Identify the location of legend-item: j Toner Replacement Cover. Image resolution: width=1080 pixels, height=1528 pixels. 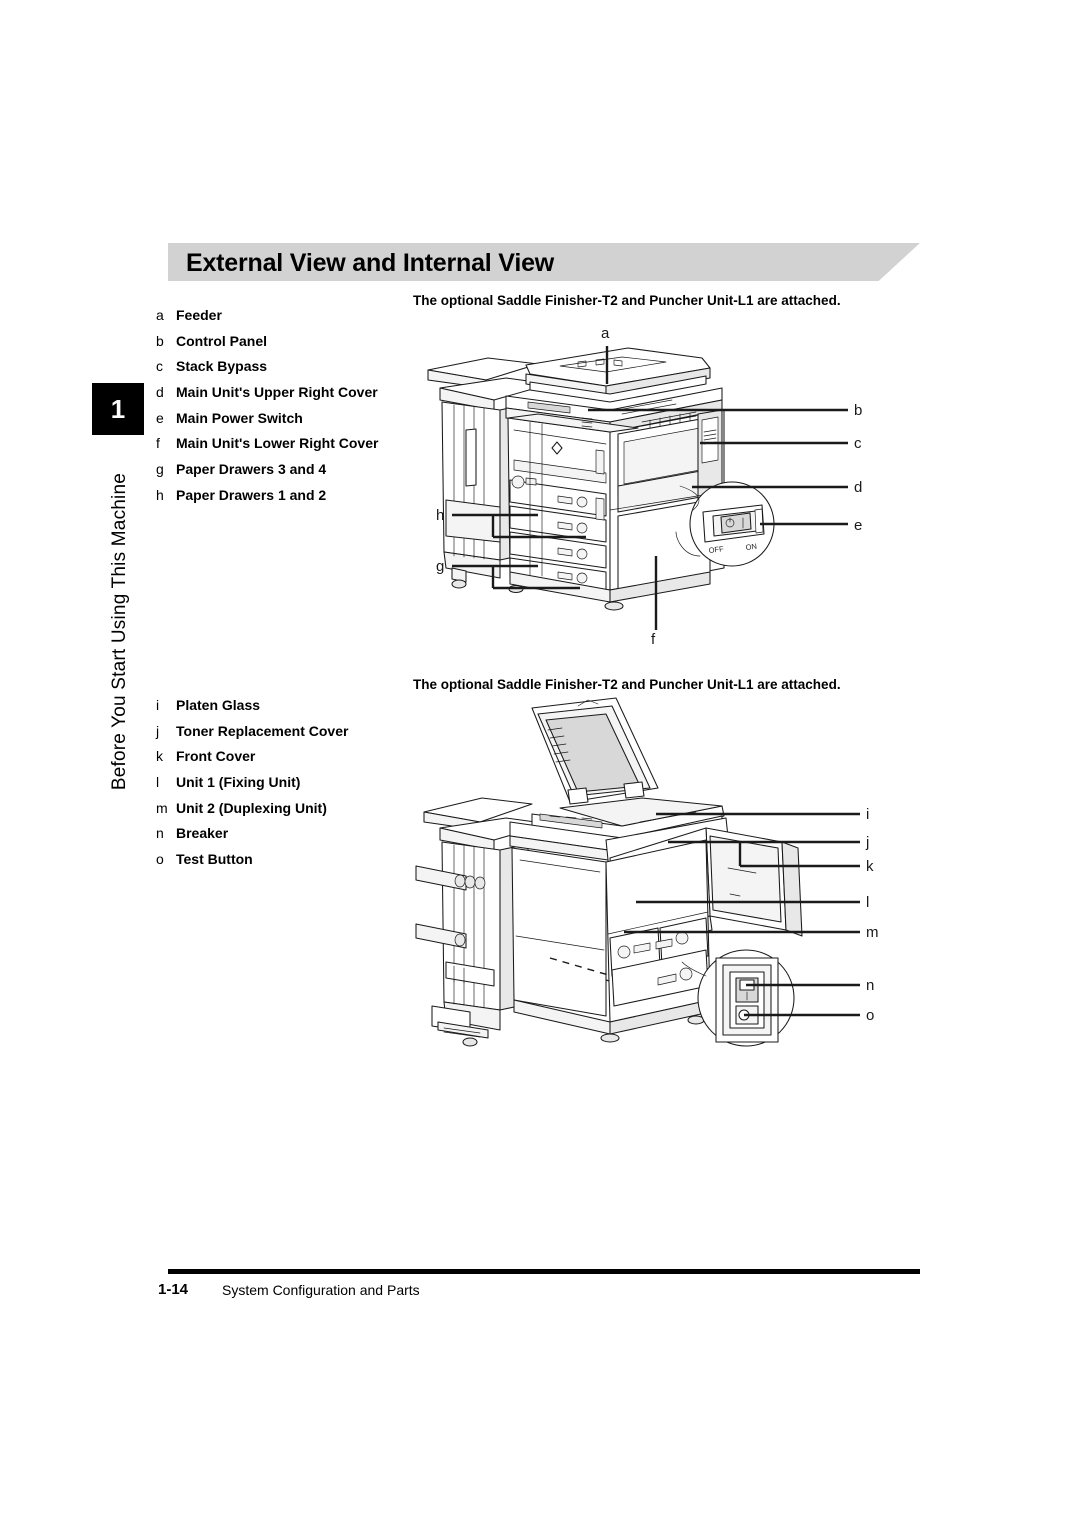
(281, 732).